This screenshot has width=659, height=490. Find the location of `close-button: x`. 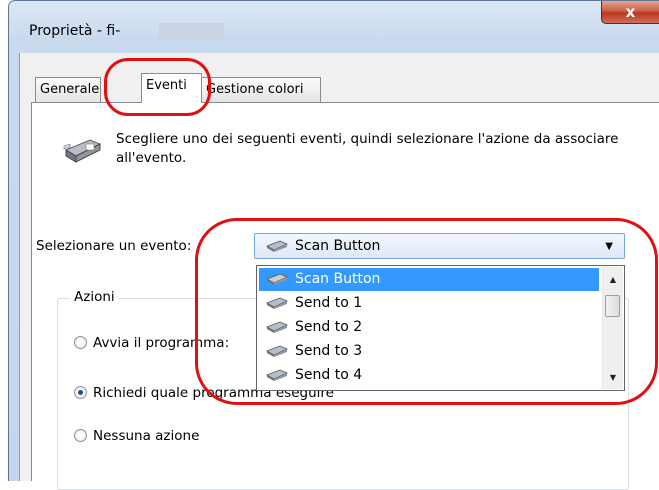

close-button: x is located at coordinates (630, 12).